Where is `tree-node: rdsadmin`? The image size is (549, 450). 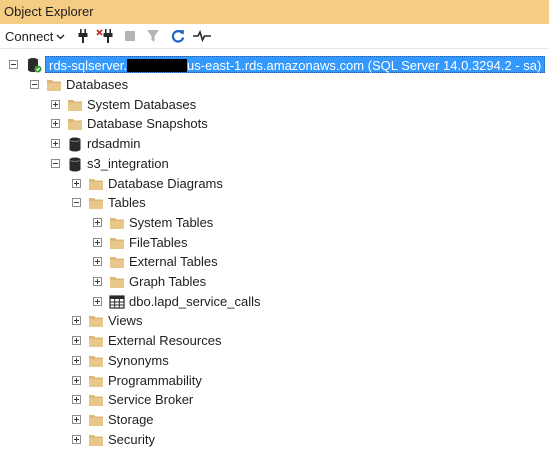
tree-node: rdsadmin is located at coordinates (274, 143).